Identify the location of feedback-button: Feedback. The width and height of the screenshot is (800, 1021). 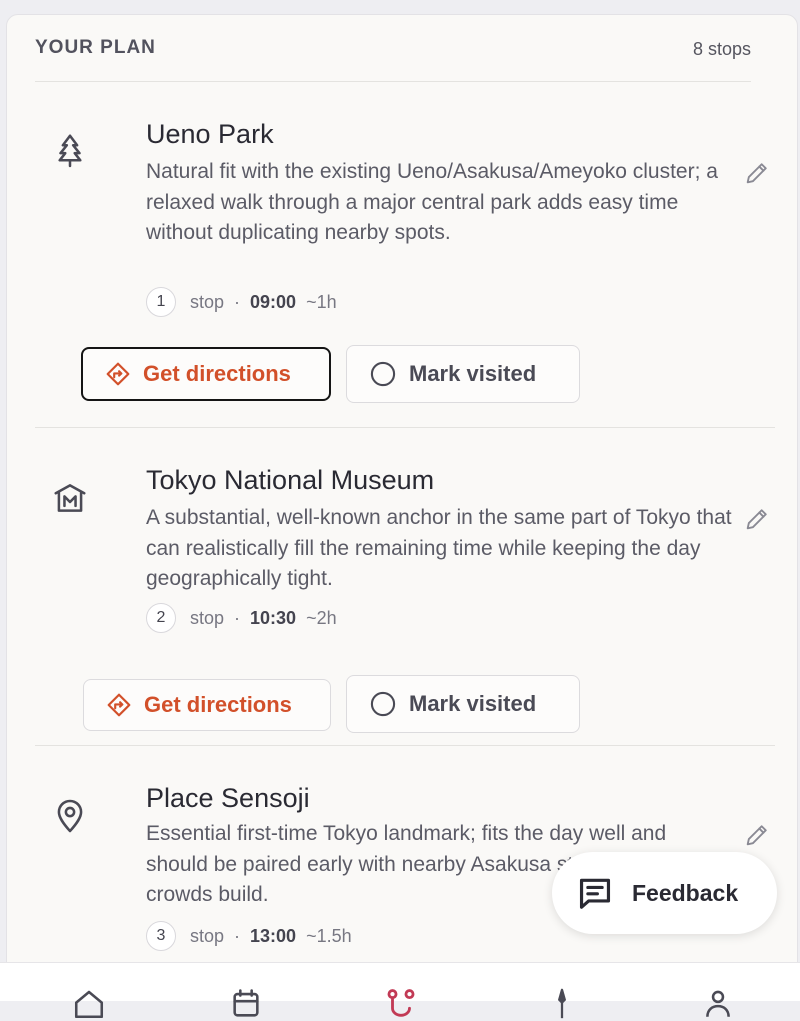
(664, 893).